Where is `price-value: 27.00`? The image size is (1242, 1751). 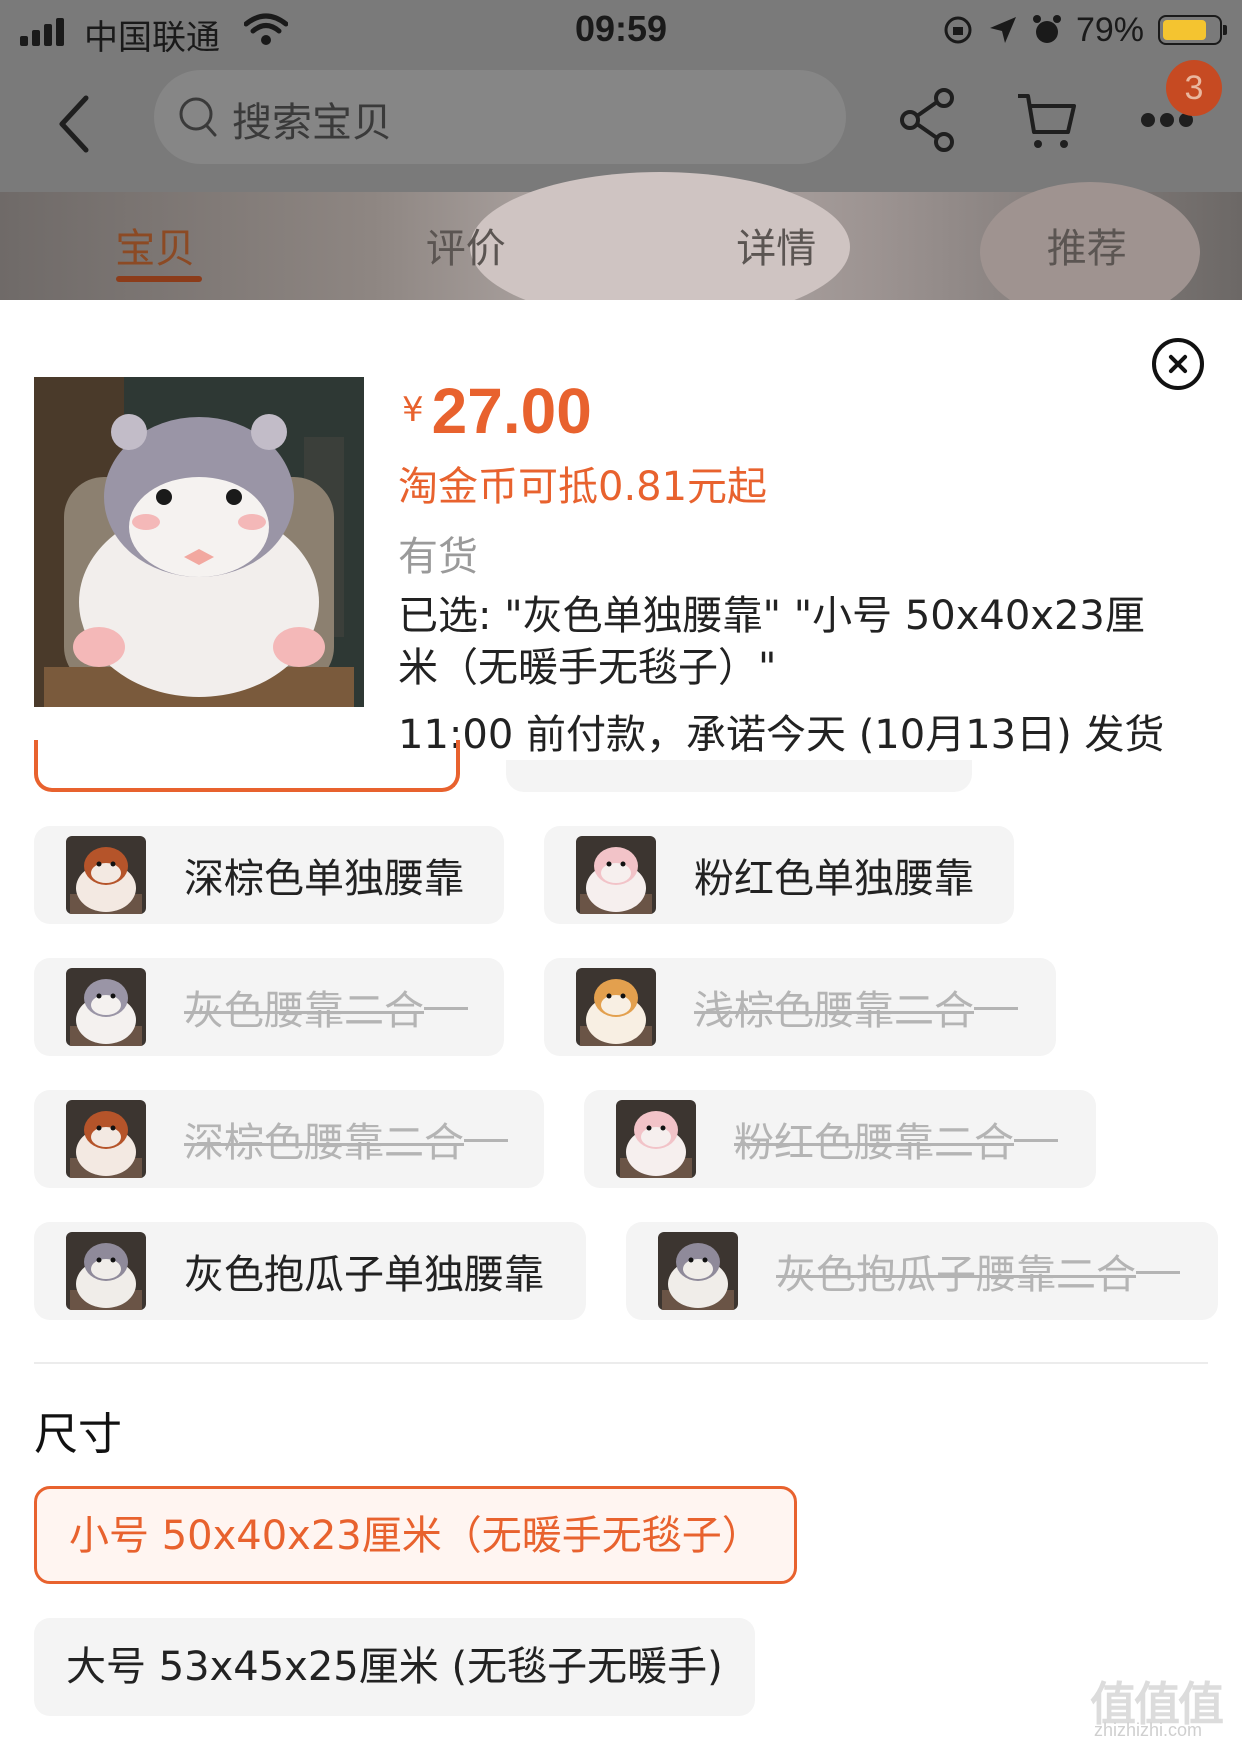 price-value: 27.00 is located at coordinates (511, 411).